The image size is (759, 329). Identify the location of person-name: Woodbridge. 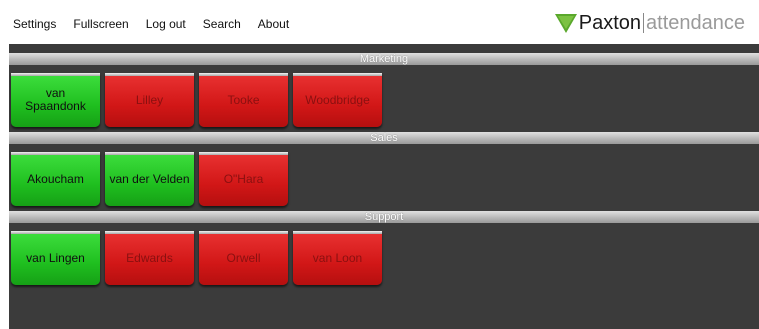
(337, 99).